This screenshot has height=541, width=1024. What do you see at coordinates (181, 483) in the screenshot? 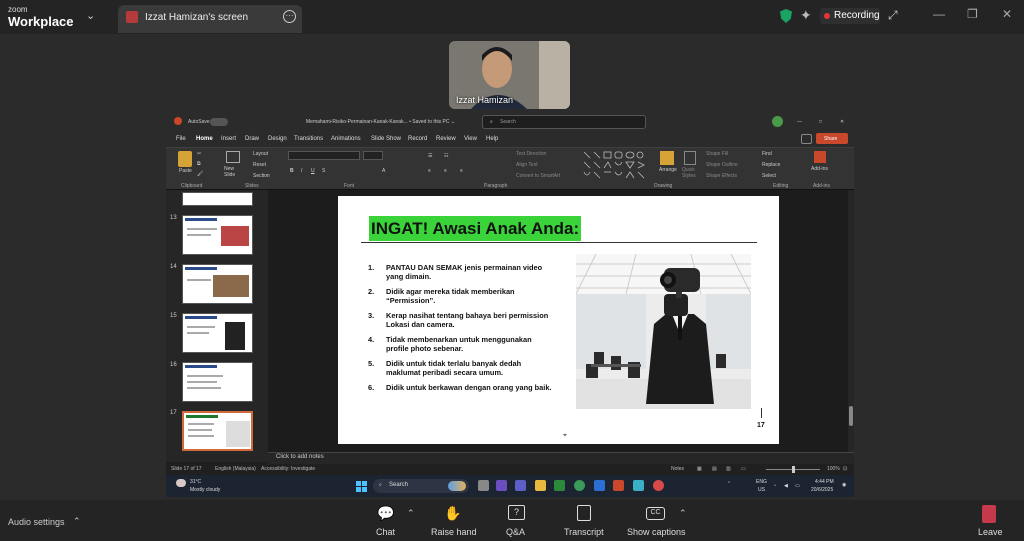
I see `weather-icon` at bounding box center [181, 483].